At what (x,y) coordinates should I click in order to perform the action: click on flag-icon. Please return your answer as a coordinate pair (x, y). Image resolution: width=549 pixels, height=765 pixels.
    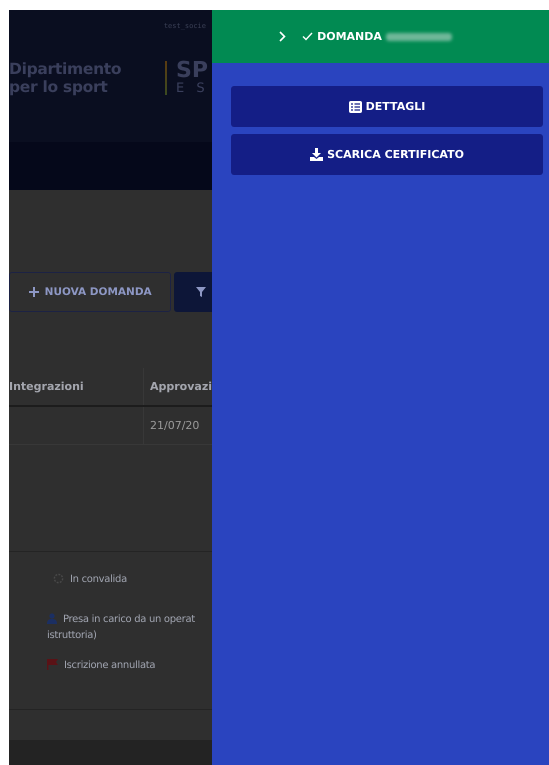
    Looking at the image, I should click on (52, 664).